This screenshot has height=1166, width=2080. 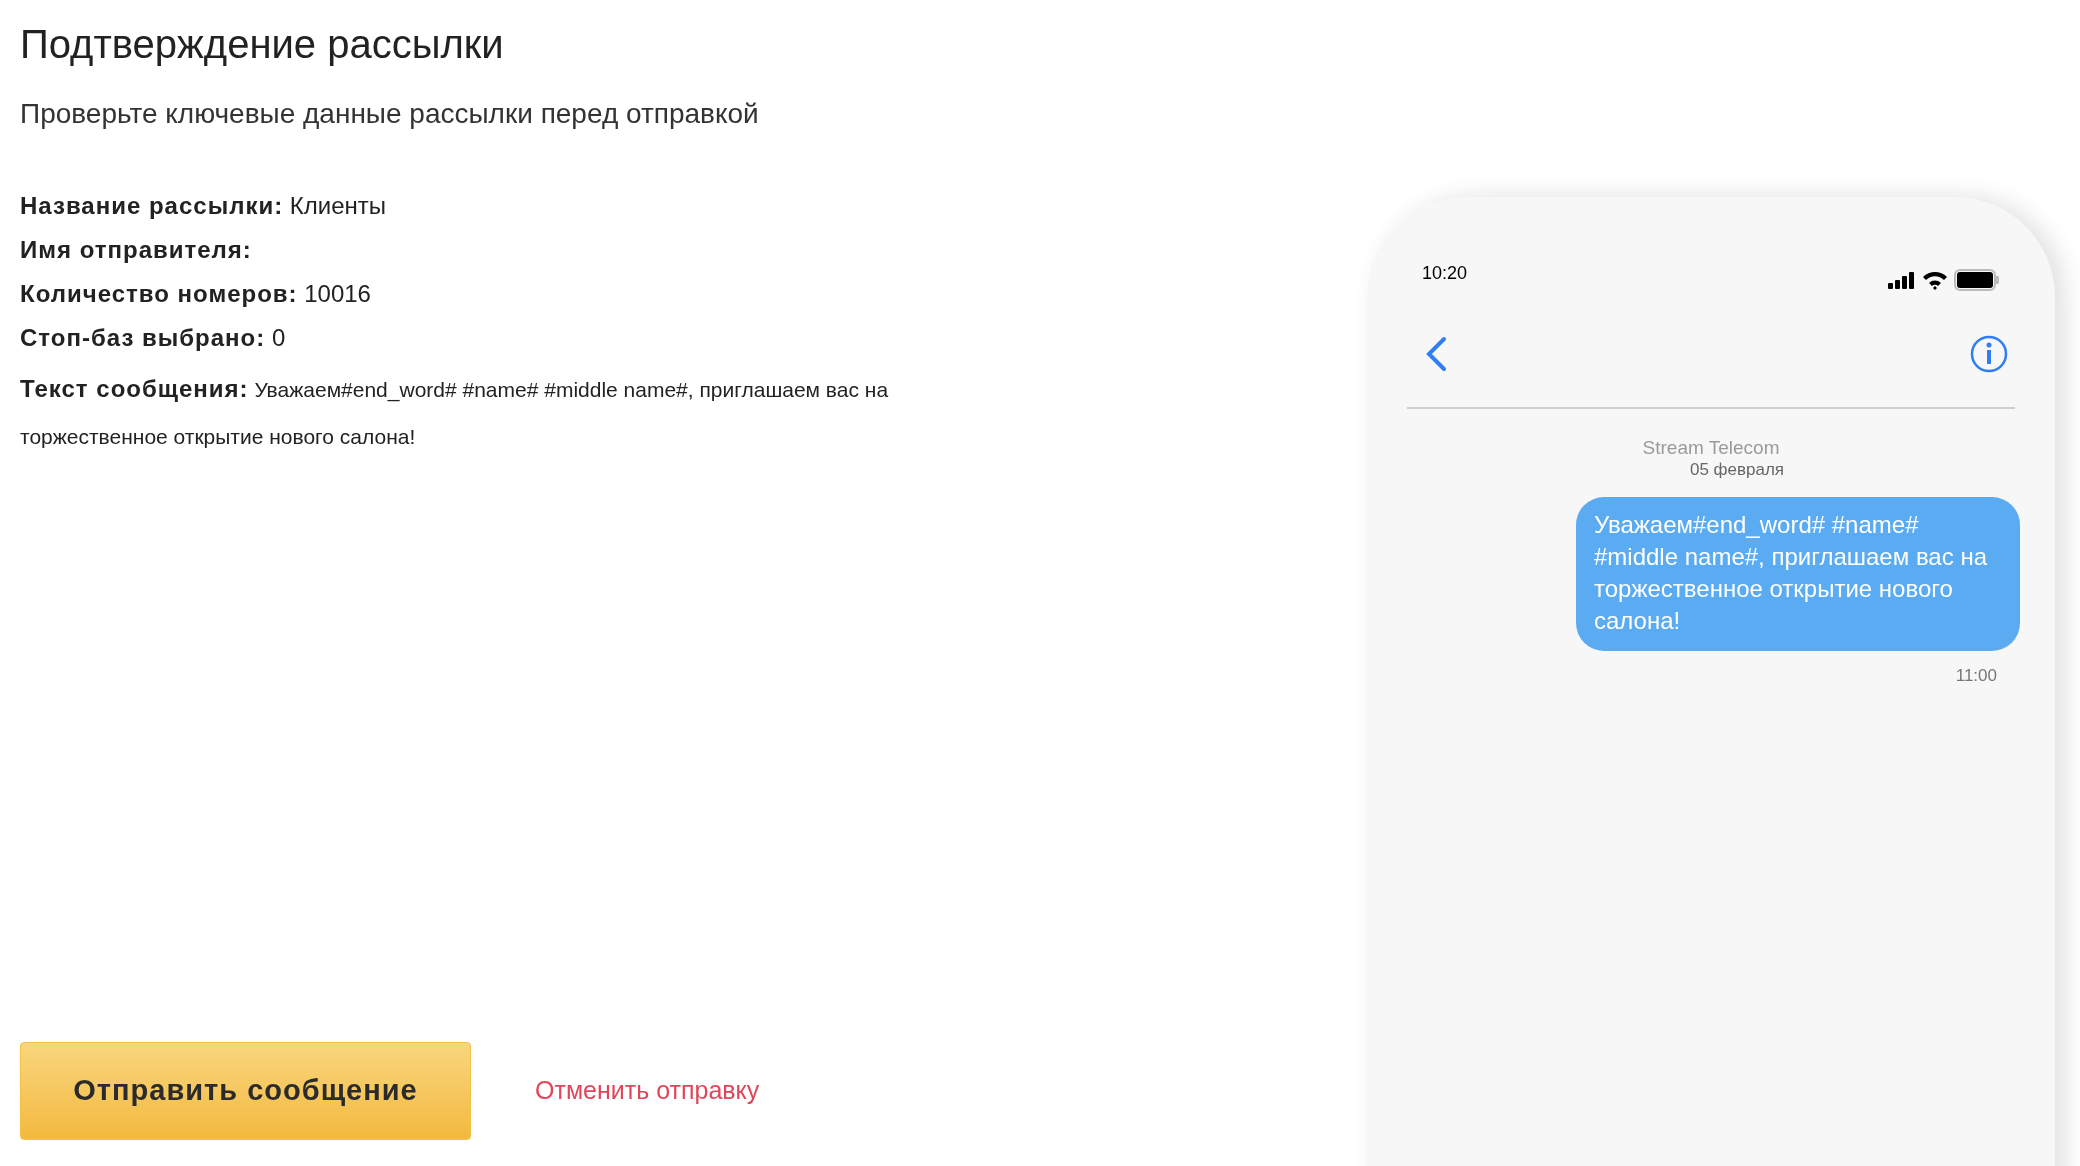 What do you see at coordinates (1798, 574) in the screenshot?
I see `message-bubble: Уважаем#end_word# #name# #middle name#, приглашаем вас на торжественное открытие нового салона!` at bounding box center [1798, 574].